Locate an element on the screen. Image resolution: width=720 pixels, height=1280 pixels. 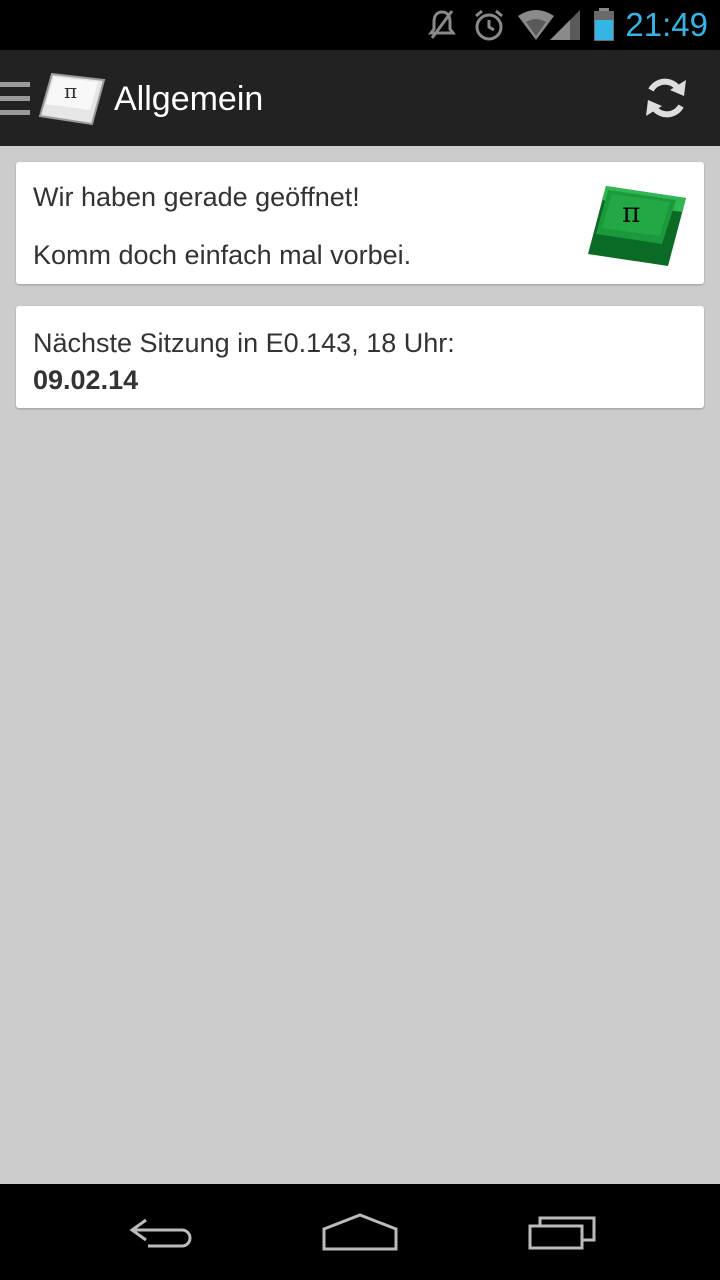
alarm-icon is located at coordinates (489, 25).